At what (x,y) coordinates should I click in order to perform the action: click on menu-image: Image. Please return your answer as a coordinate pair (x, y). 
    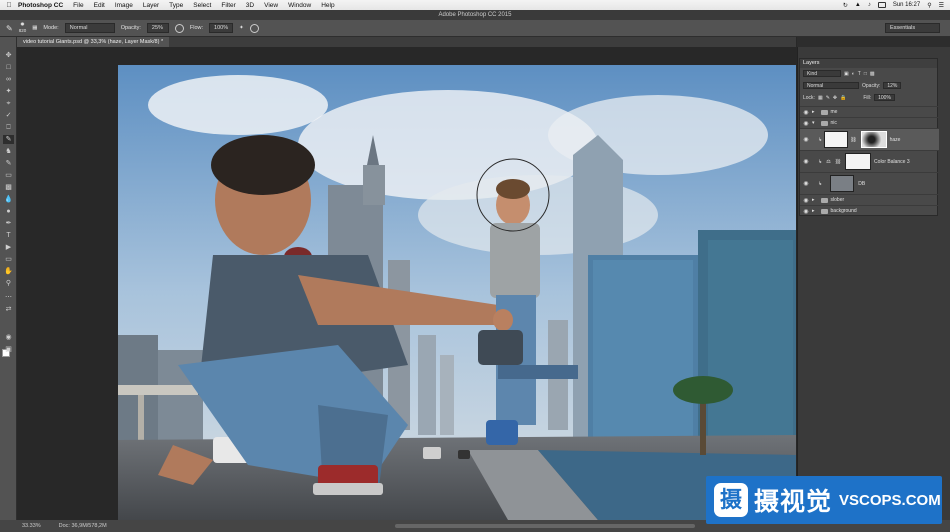
    Looking at the image, I should click on (124, 5).